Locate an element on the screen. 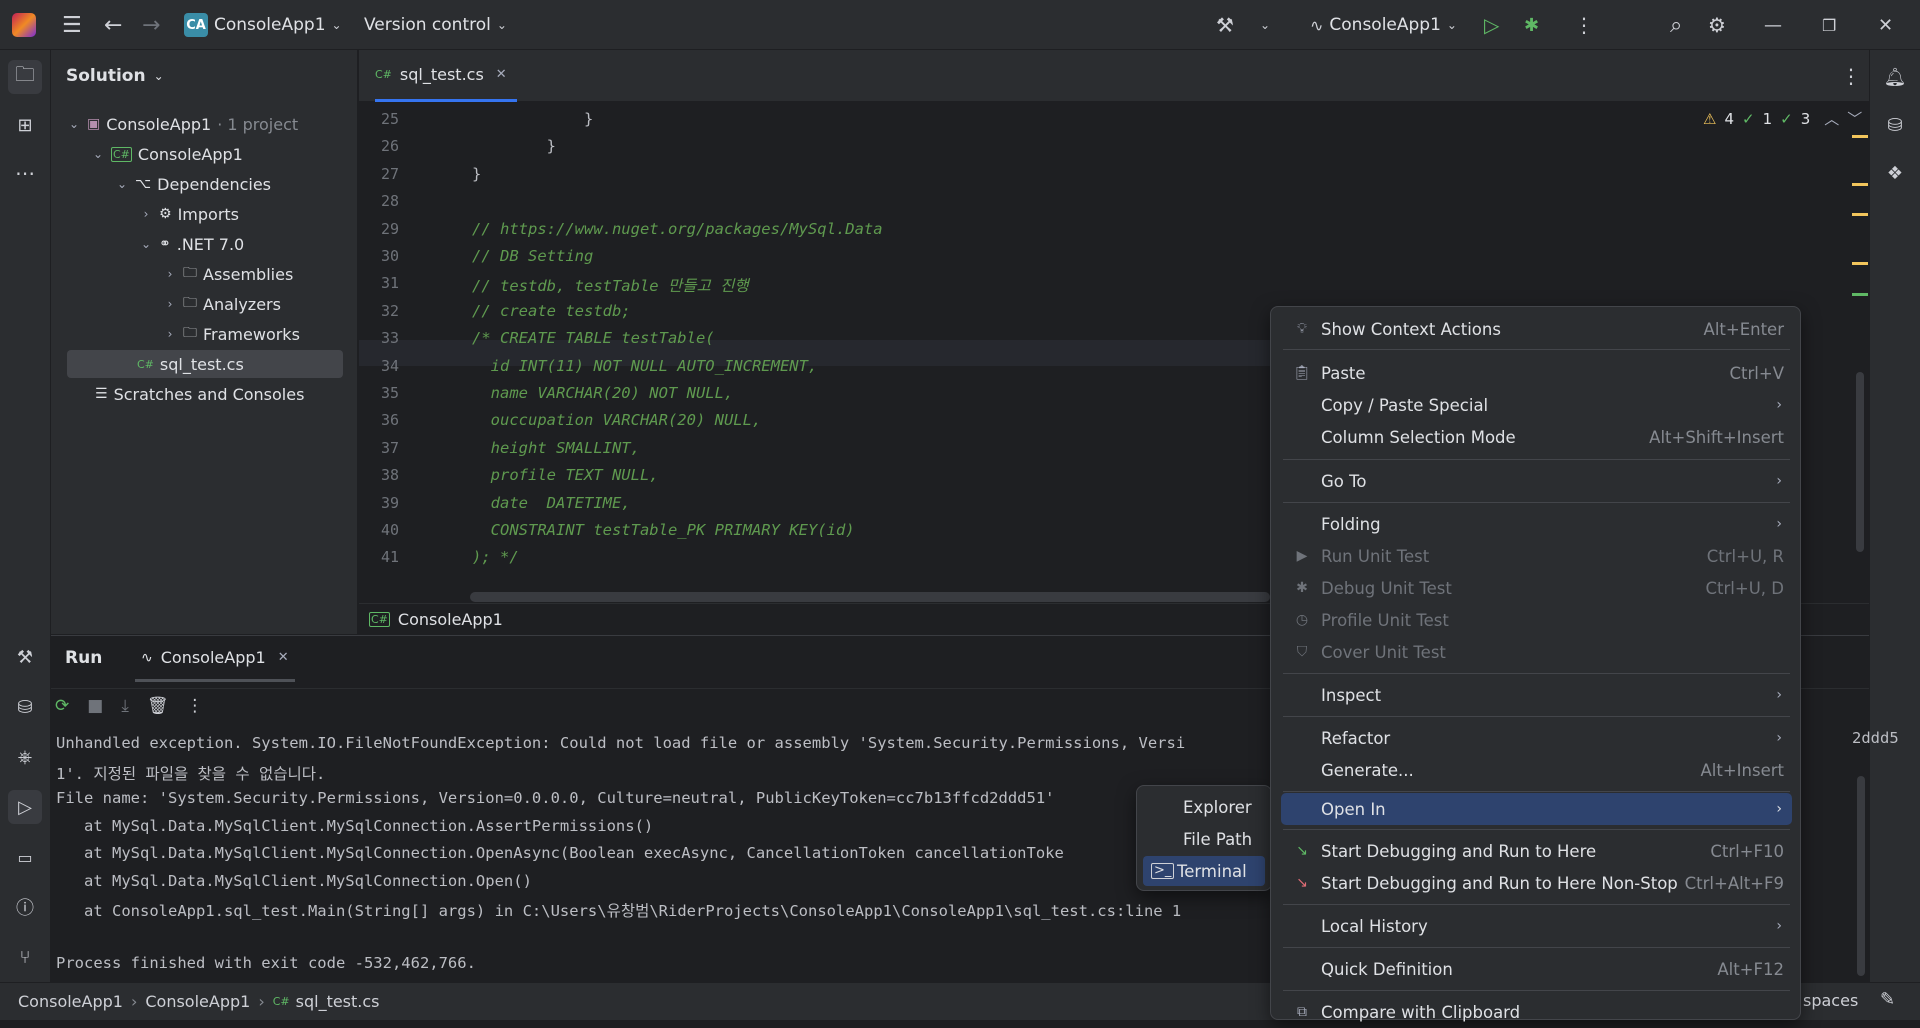 This screenshot has width=1920, height=1028. inspection-widget: ⚠ 4 ✓ 1 ✓ 3 ︿ ﹀ is located at coordinates (1782, 118).